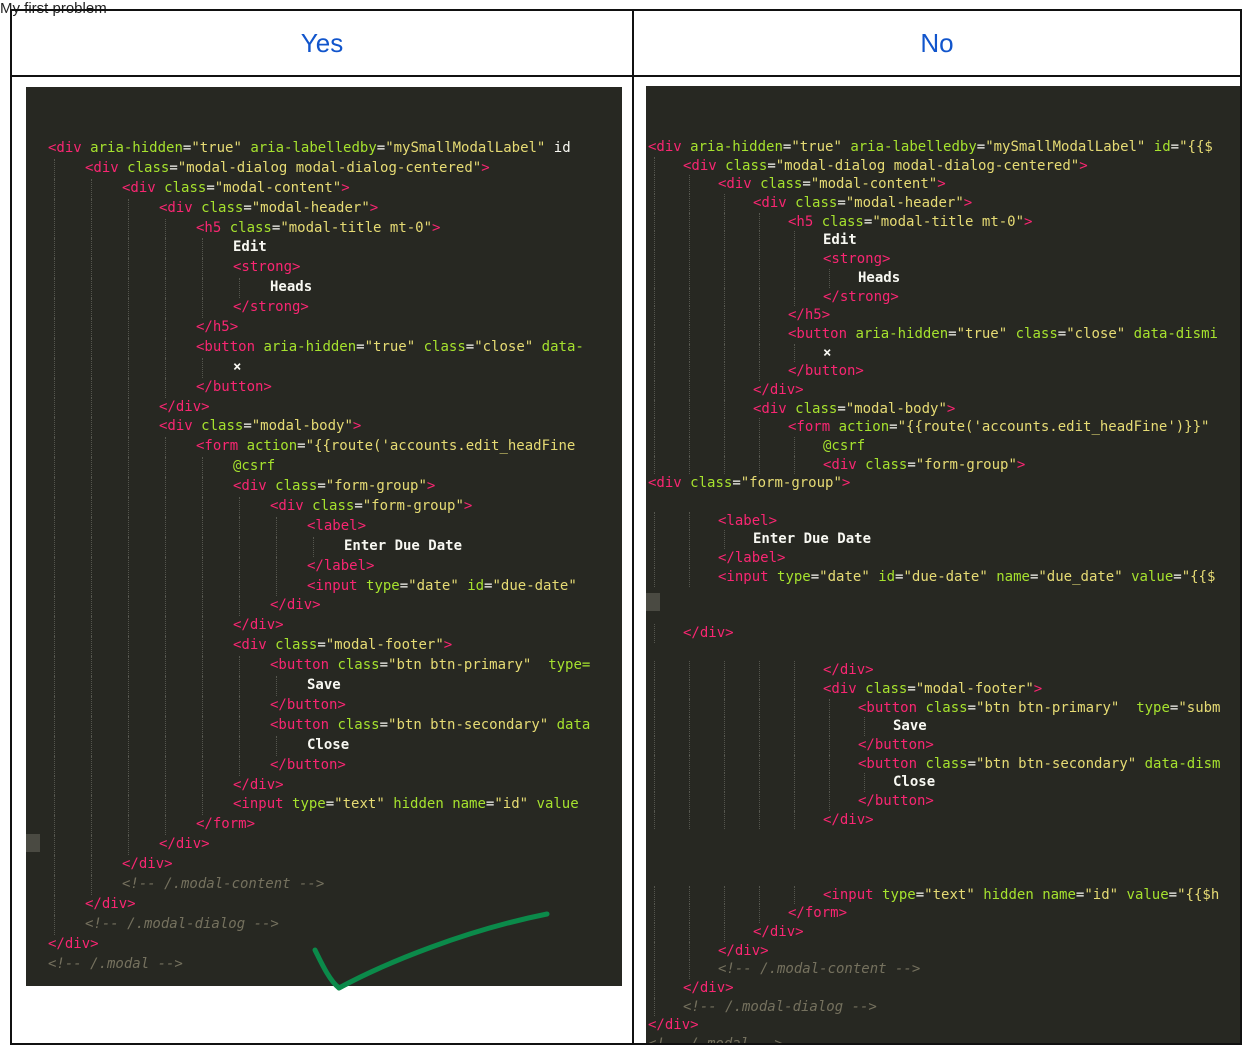  Describe the element at coordinates (308, 704) in the screenshot. I see `code-token: </button>` at that location.